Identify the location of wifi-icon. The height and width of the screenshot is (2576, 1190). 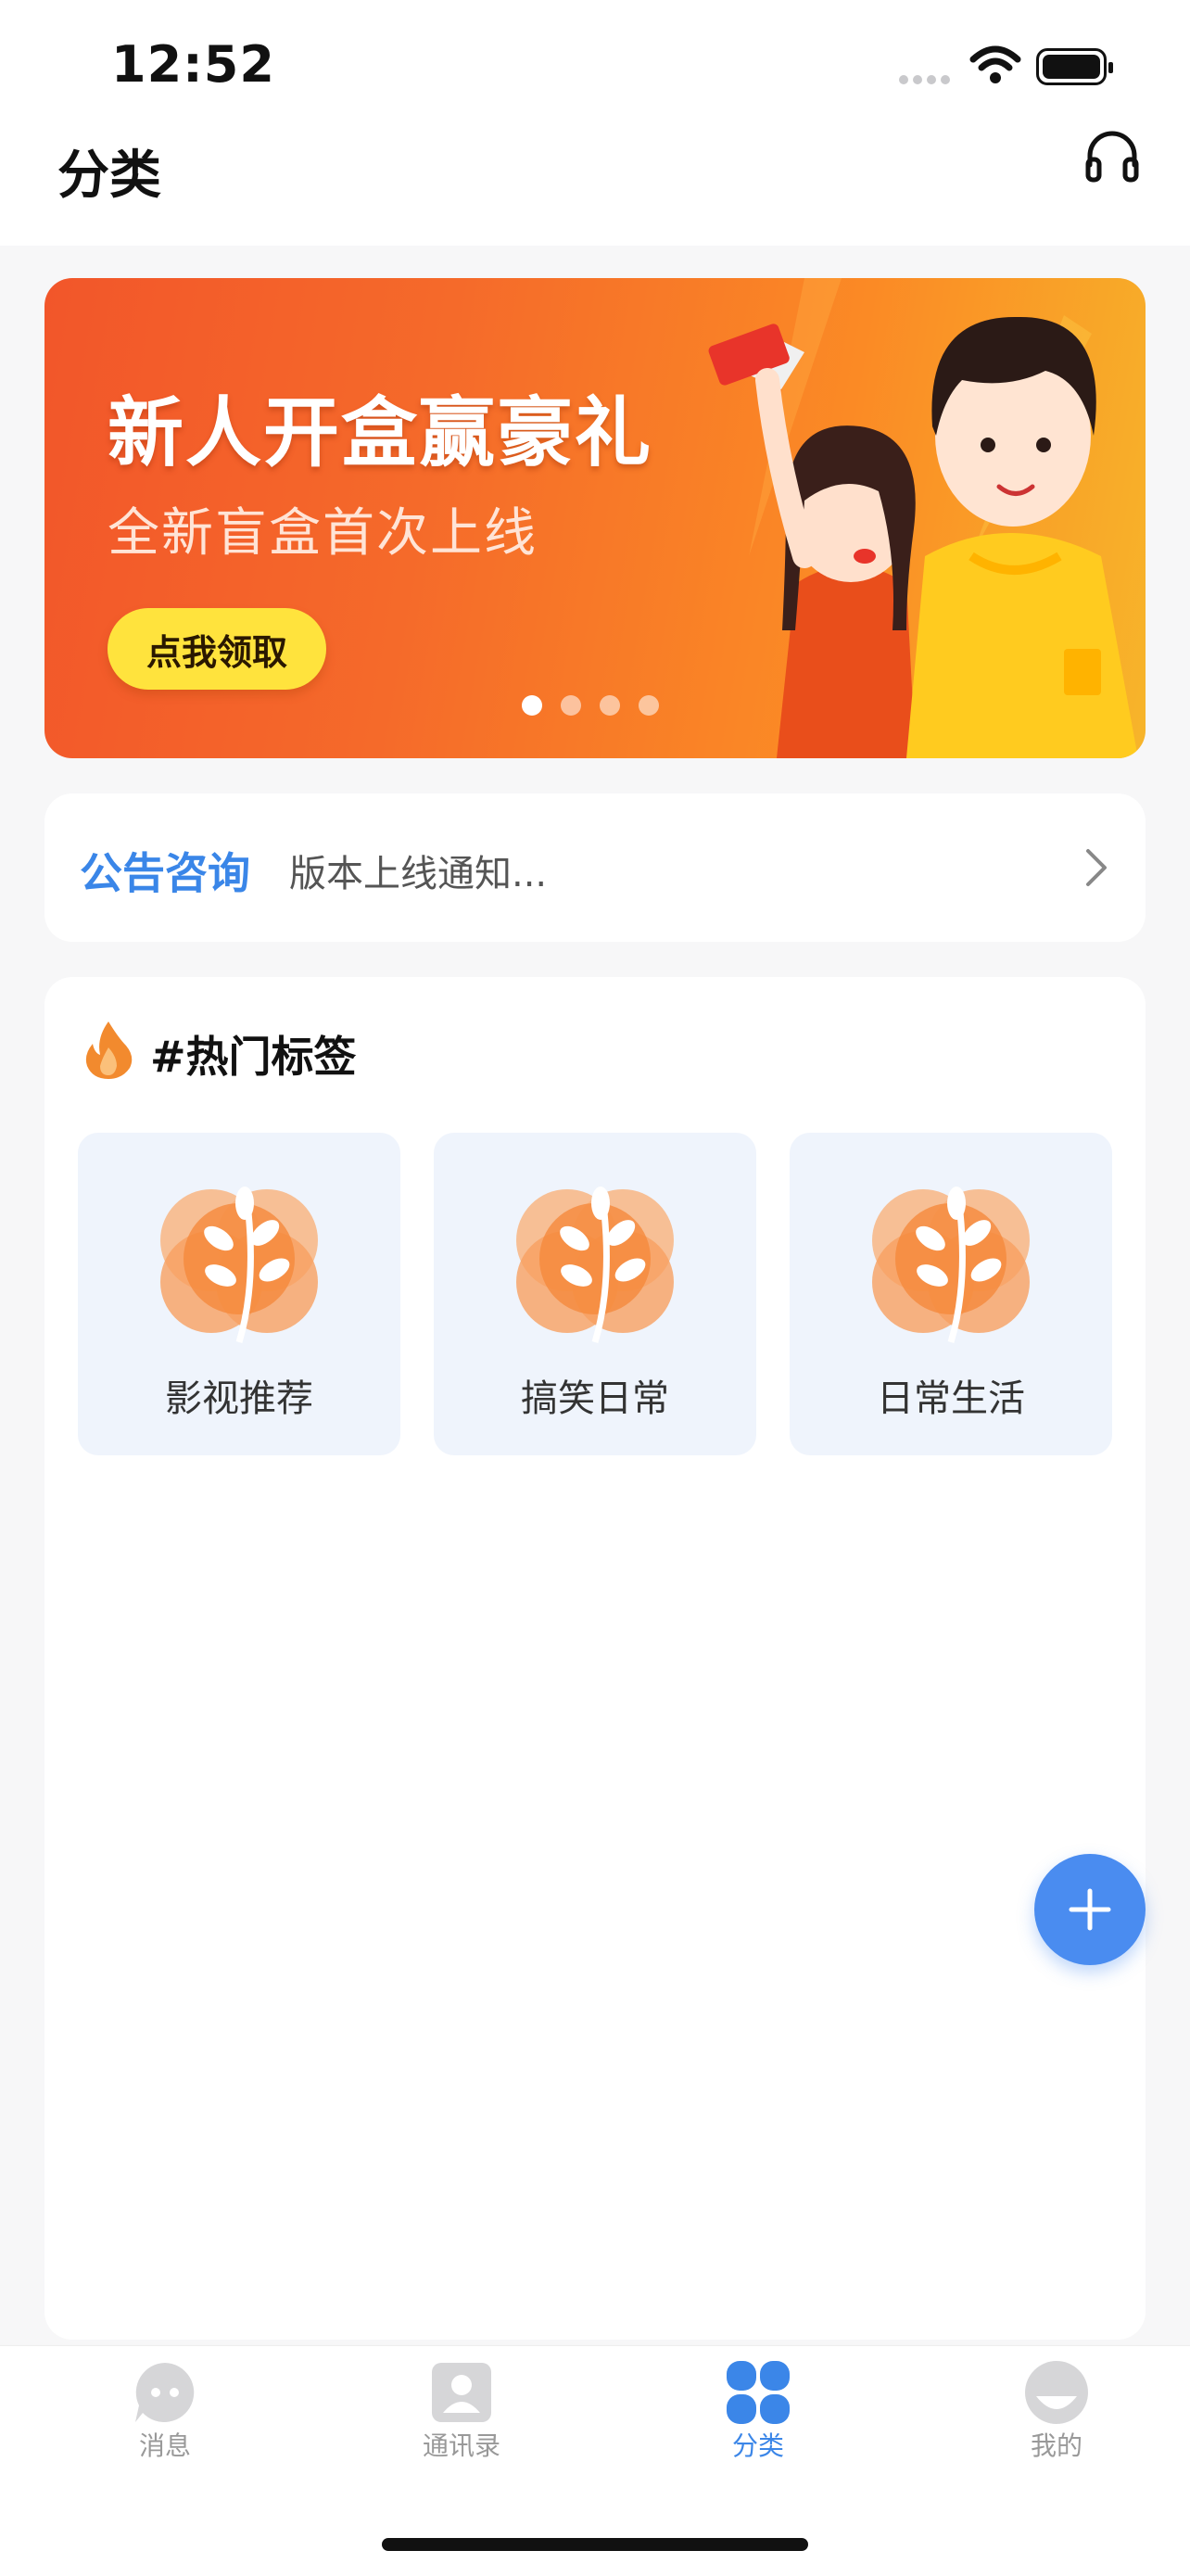
(995, 64).